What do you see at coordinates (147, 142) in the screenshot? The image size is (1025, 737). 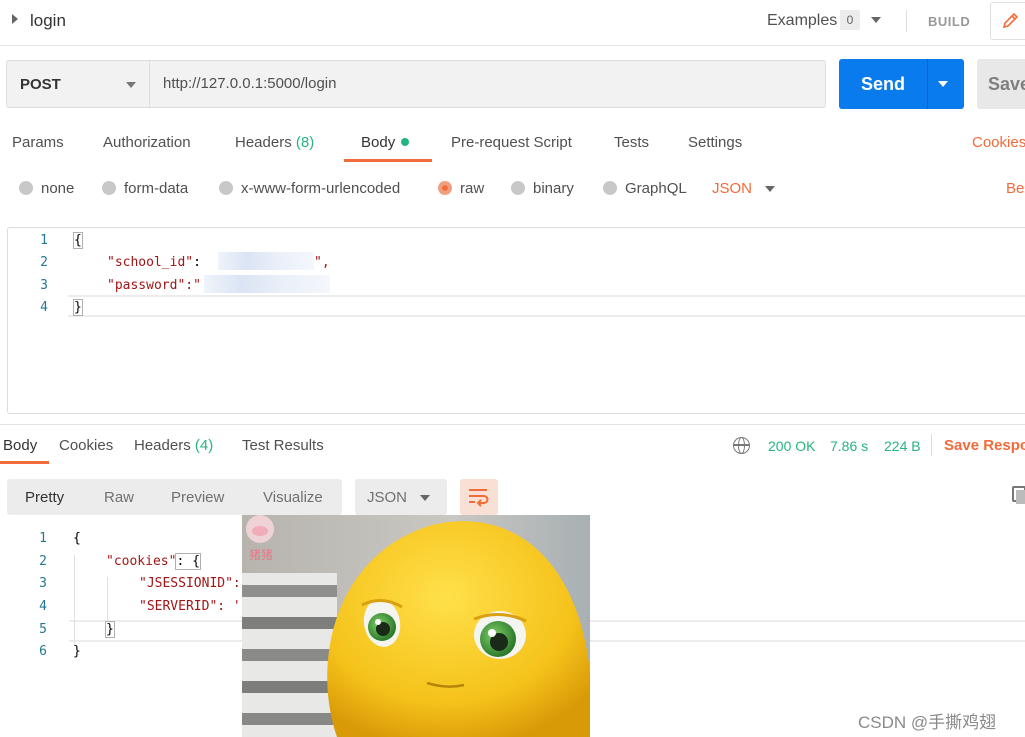 I see `tab-authorization: Authorization` at bounding box center [147, 142].